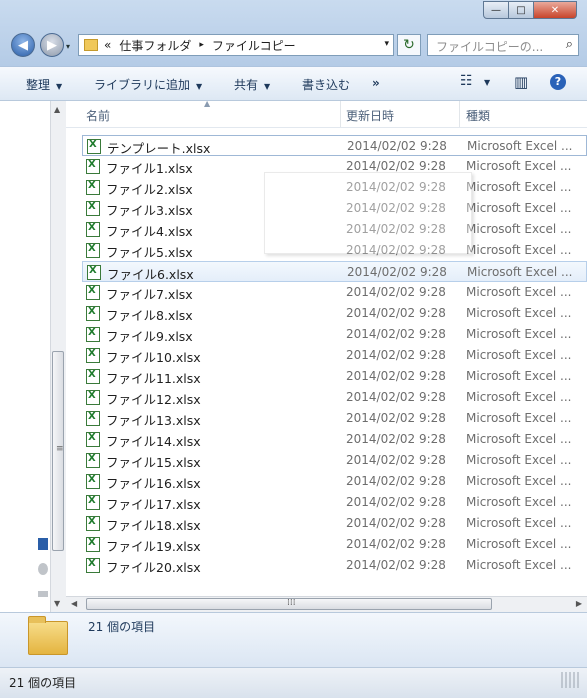  What do you see at coordinates (153, 546) in the screenshot?
I see `file-name: ファイル19.xlsx` at bounding box center [153, 546].